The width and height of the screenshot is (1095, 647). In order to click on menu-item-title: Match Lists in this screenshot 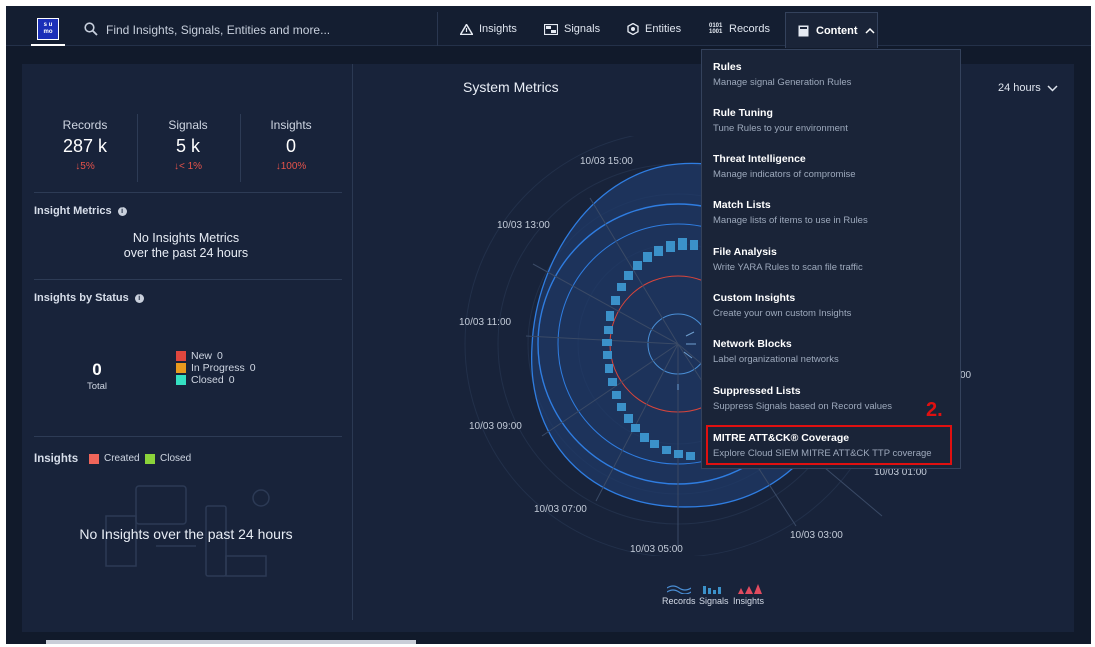, I will do `click(742, 205)`.